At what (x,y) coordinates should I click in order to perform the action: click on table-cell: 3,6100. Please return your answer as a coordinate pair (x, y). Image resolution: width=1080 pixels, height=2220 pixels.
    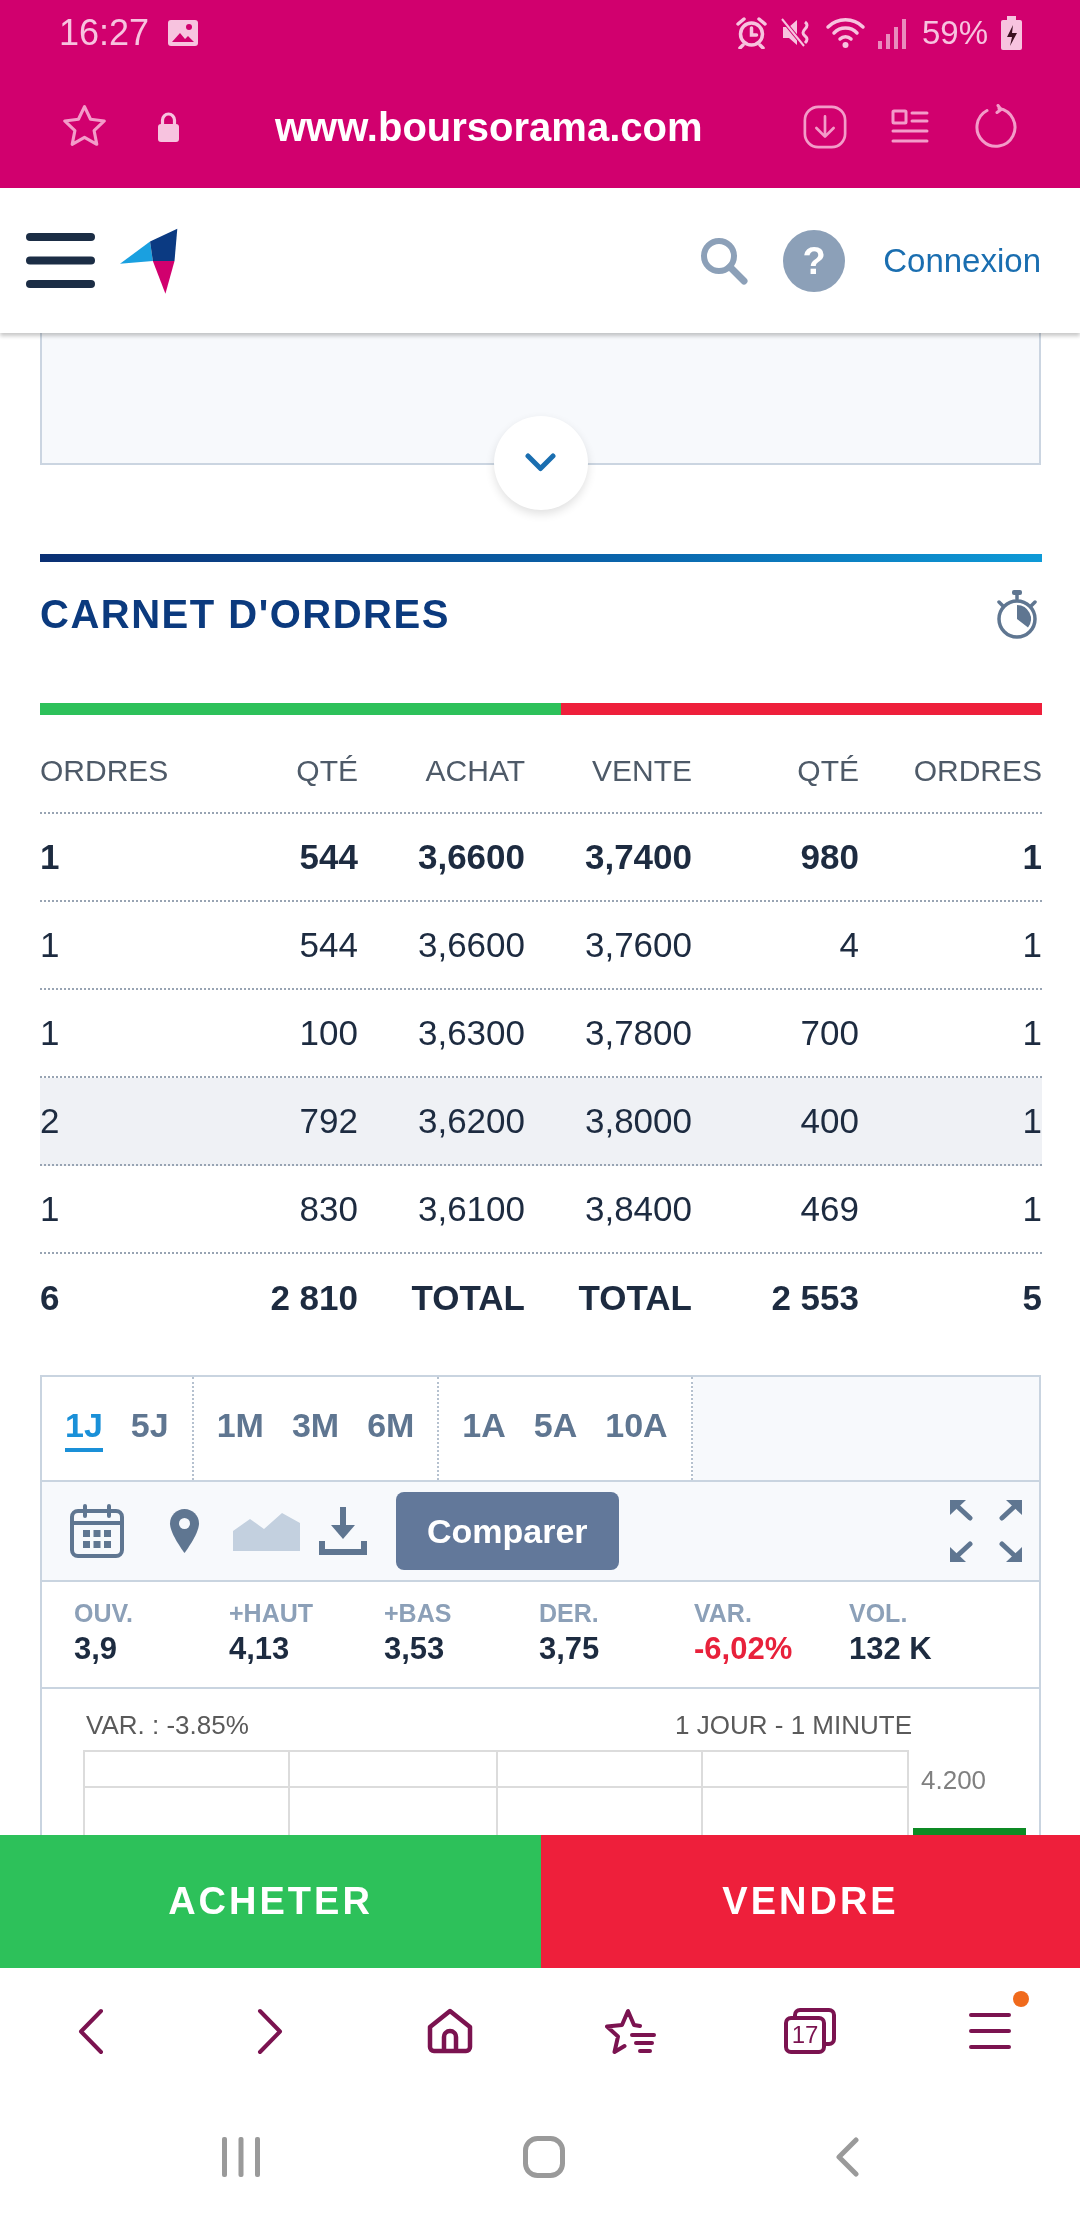
    Looking at the image, I should click on (471, 1209).